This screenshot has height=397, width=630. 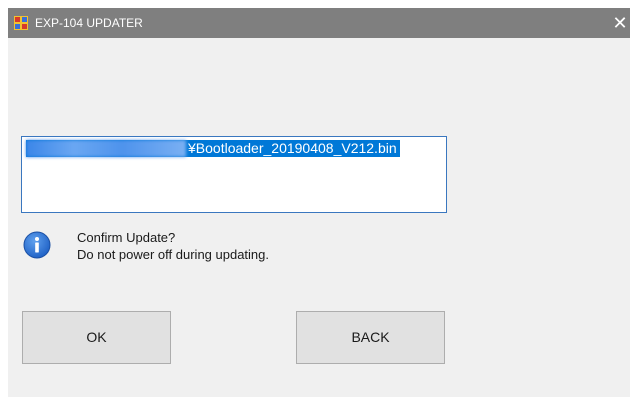 I want to click on info-icon, so click(x=37, y=245).